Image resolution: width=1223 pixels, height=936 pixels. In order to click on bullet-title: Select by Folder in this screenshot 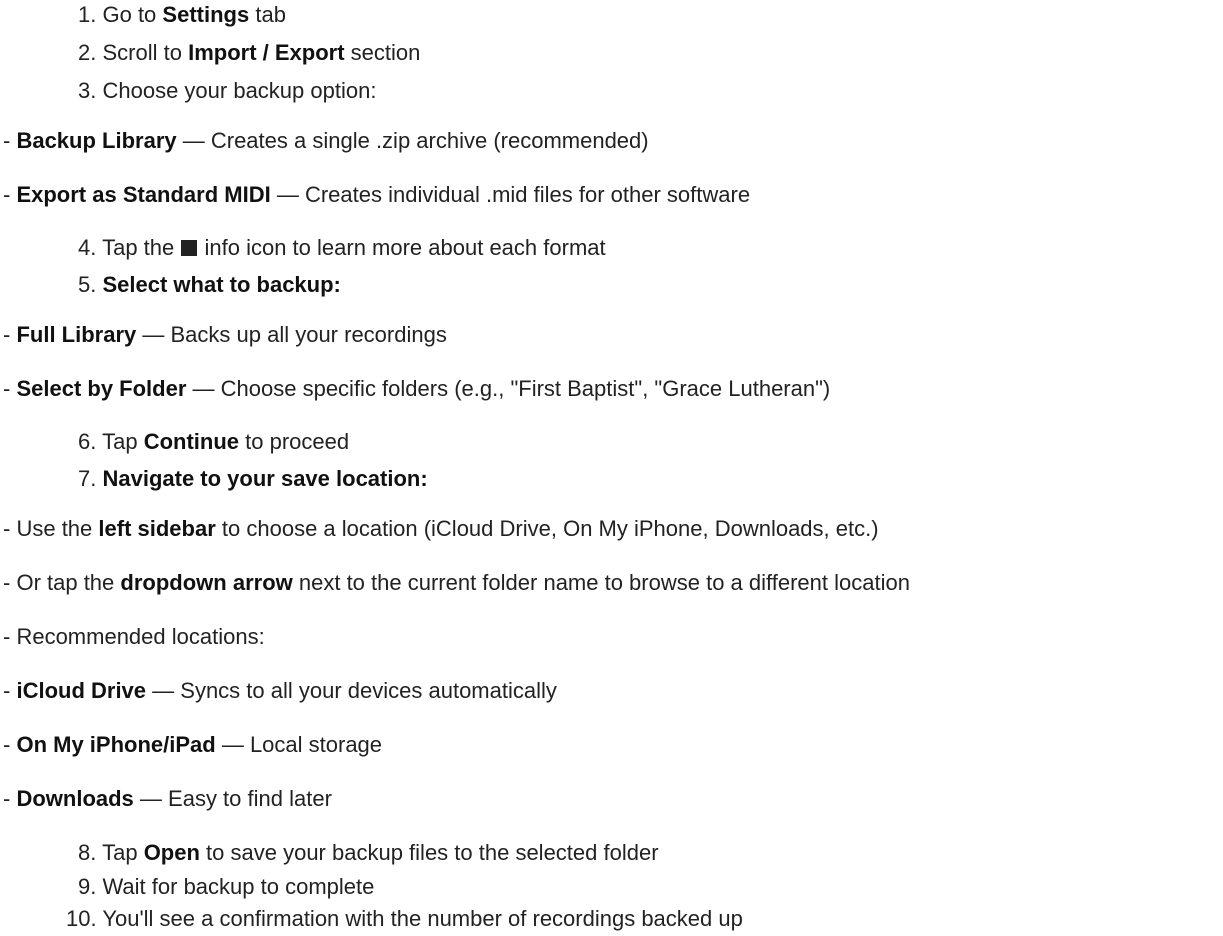, I will do `click(101, 388)`.